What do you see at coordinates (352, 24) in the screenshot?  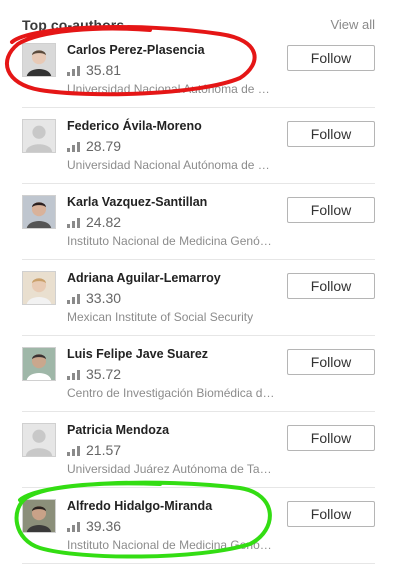 I see `view-all-link: View all` at bounding box center [352, 24].